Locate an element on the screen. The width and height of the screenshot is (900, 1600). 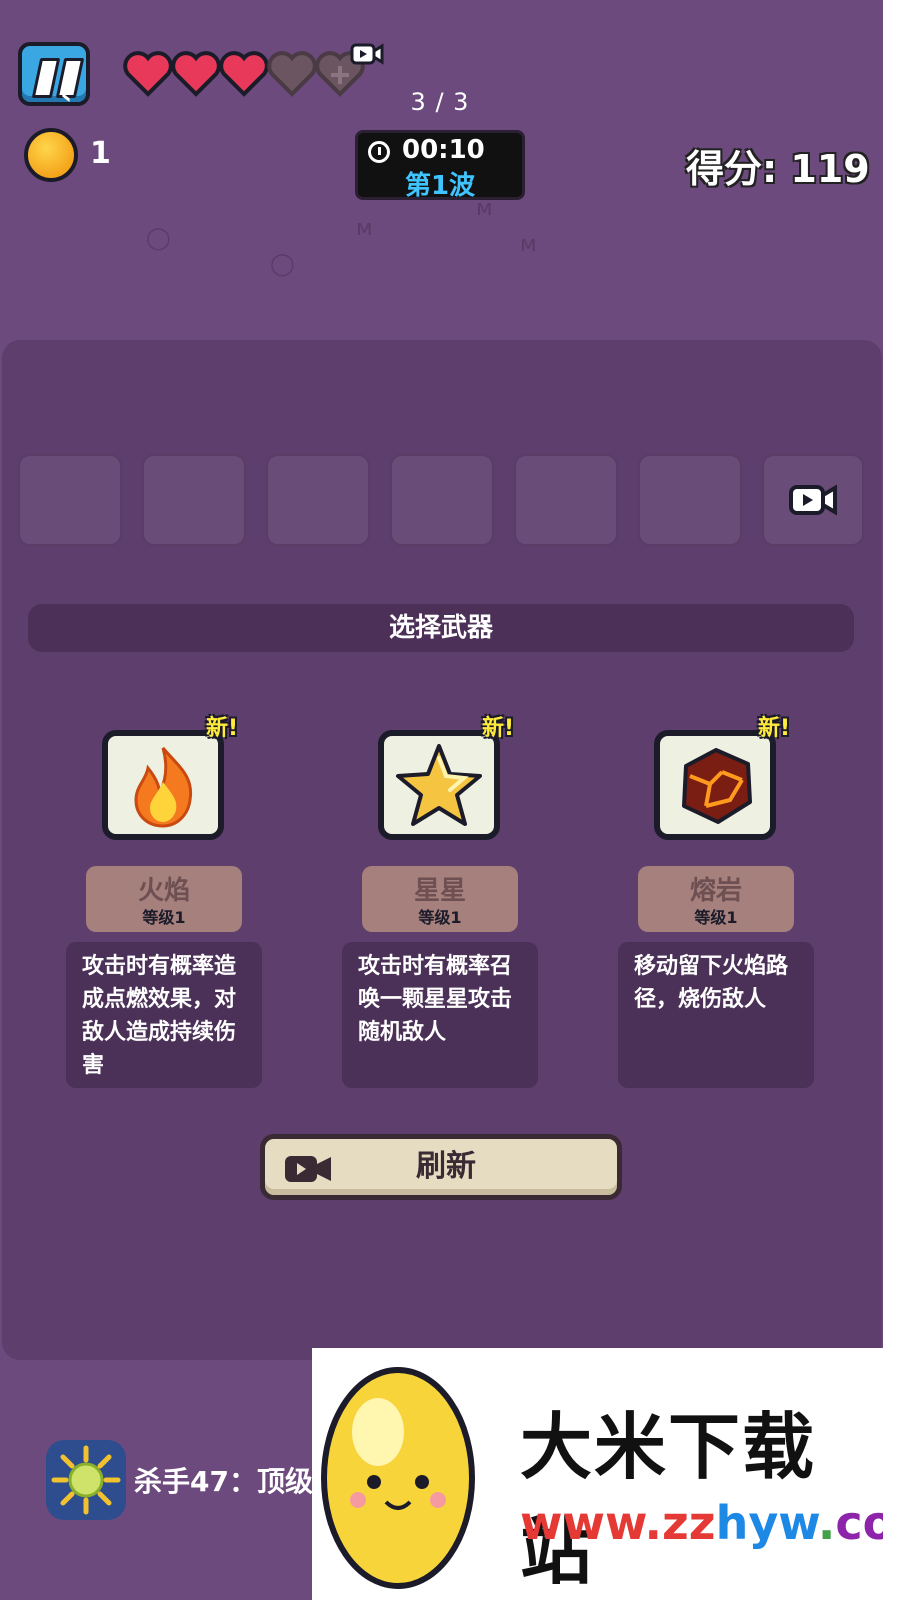
lava-rock-icon is located at coordinates (717, 786).